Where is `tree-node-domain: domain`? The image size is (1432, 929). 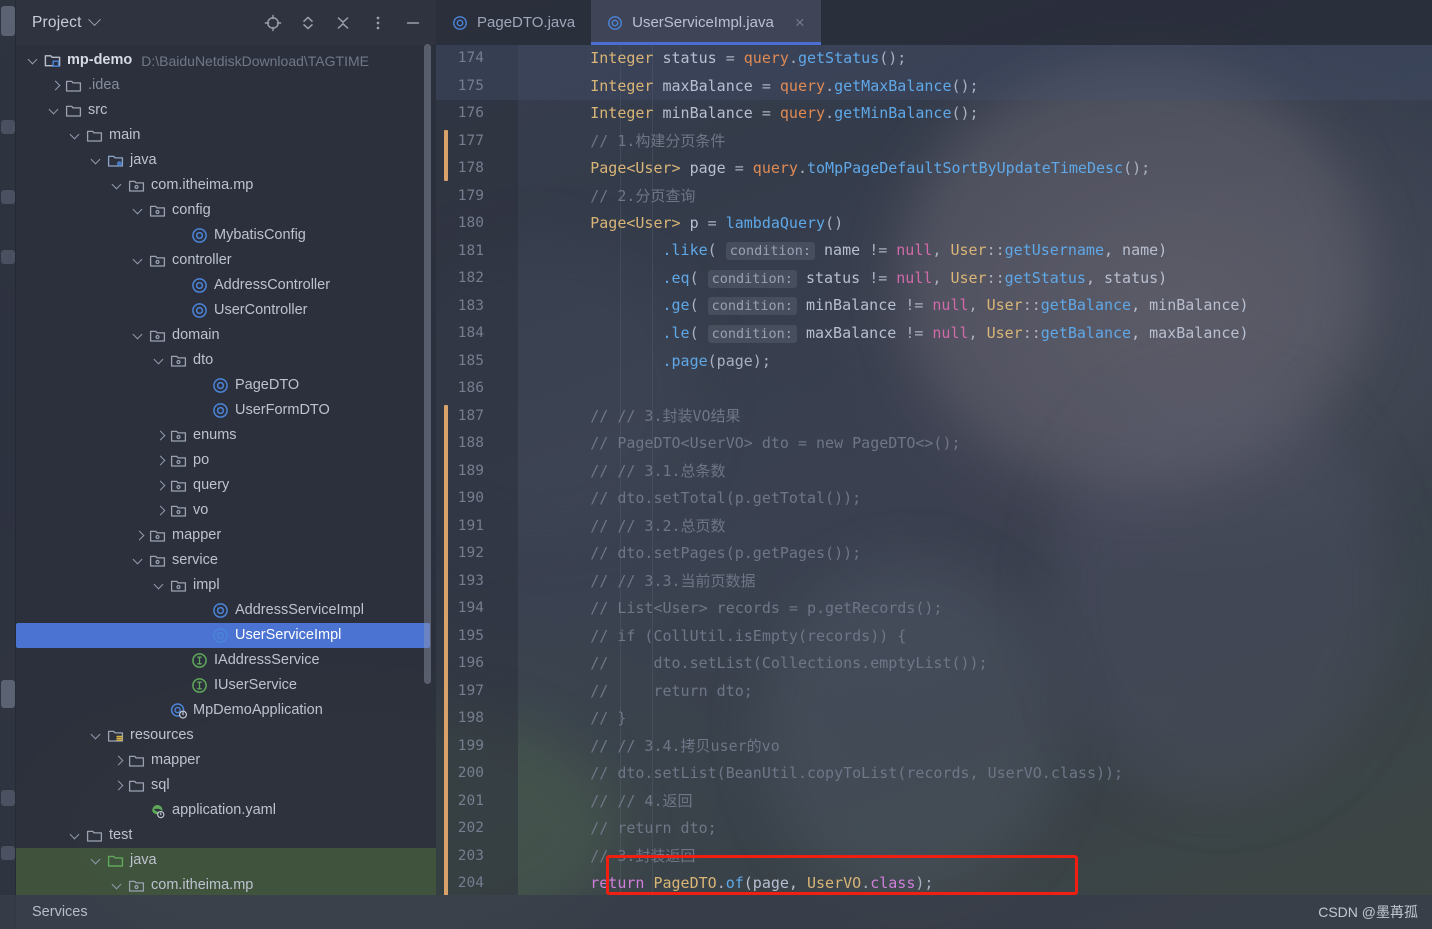 tree-node-domain: domain is located at coordinates (226, 335).